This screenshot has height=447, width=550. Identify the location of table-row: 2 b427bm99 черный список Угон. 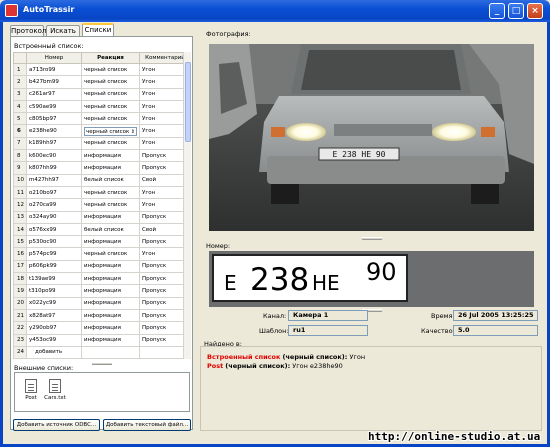
(102, 82).